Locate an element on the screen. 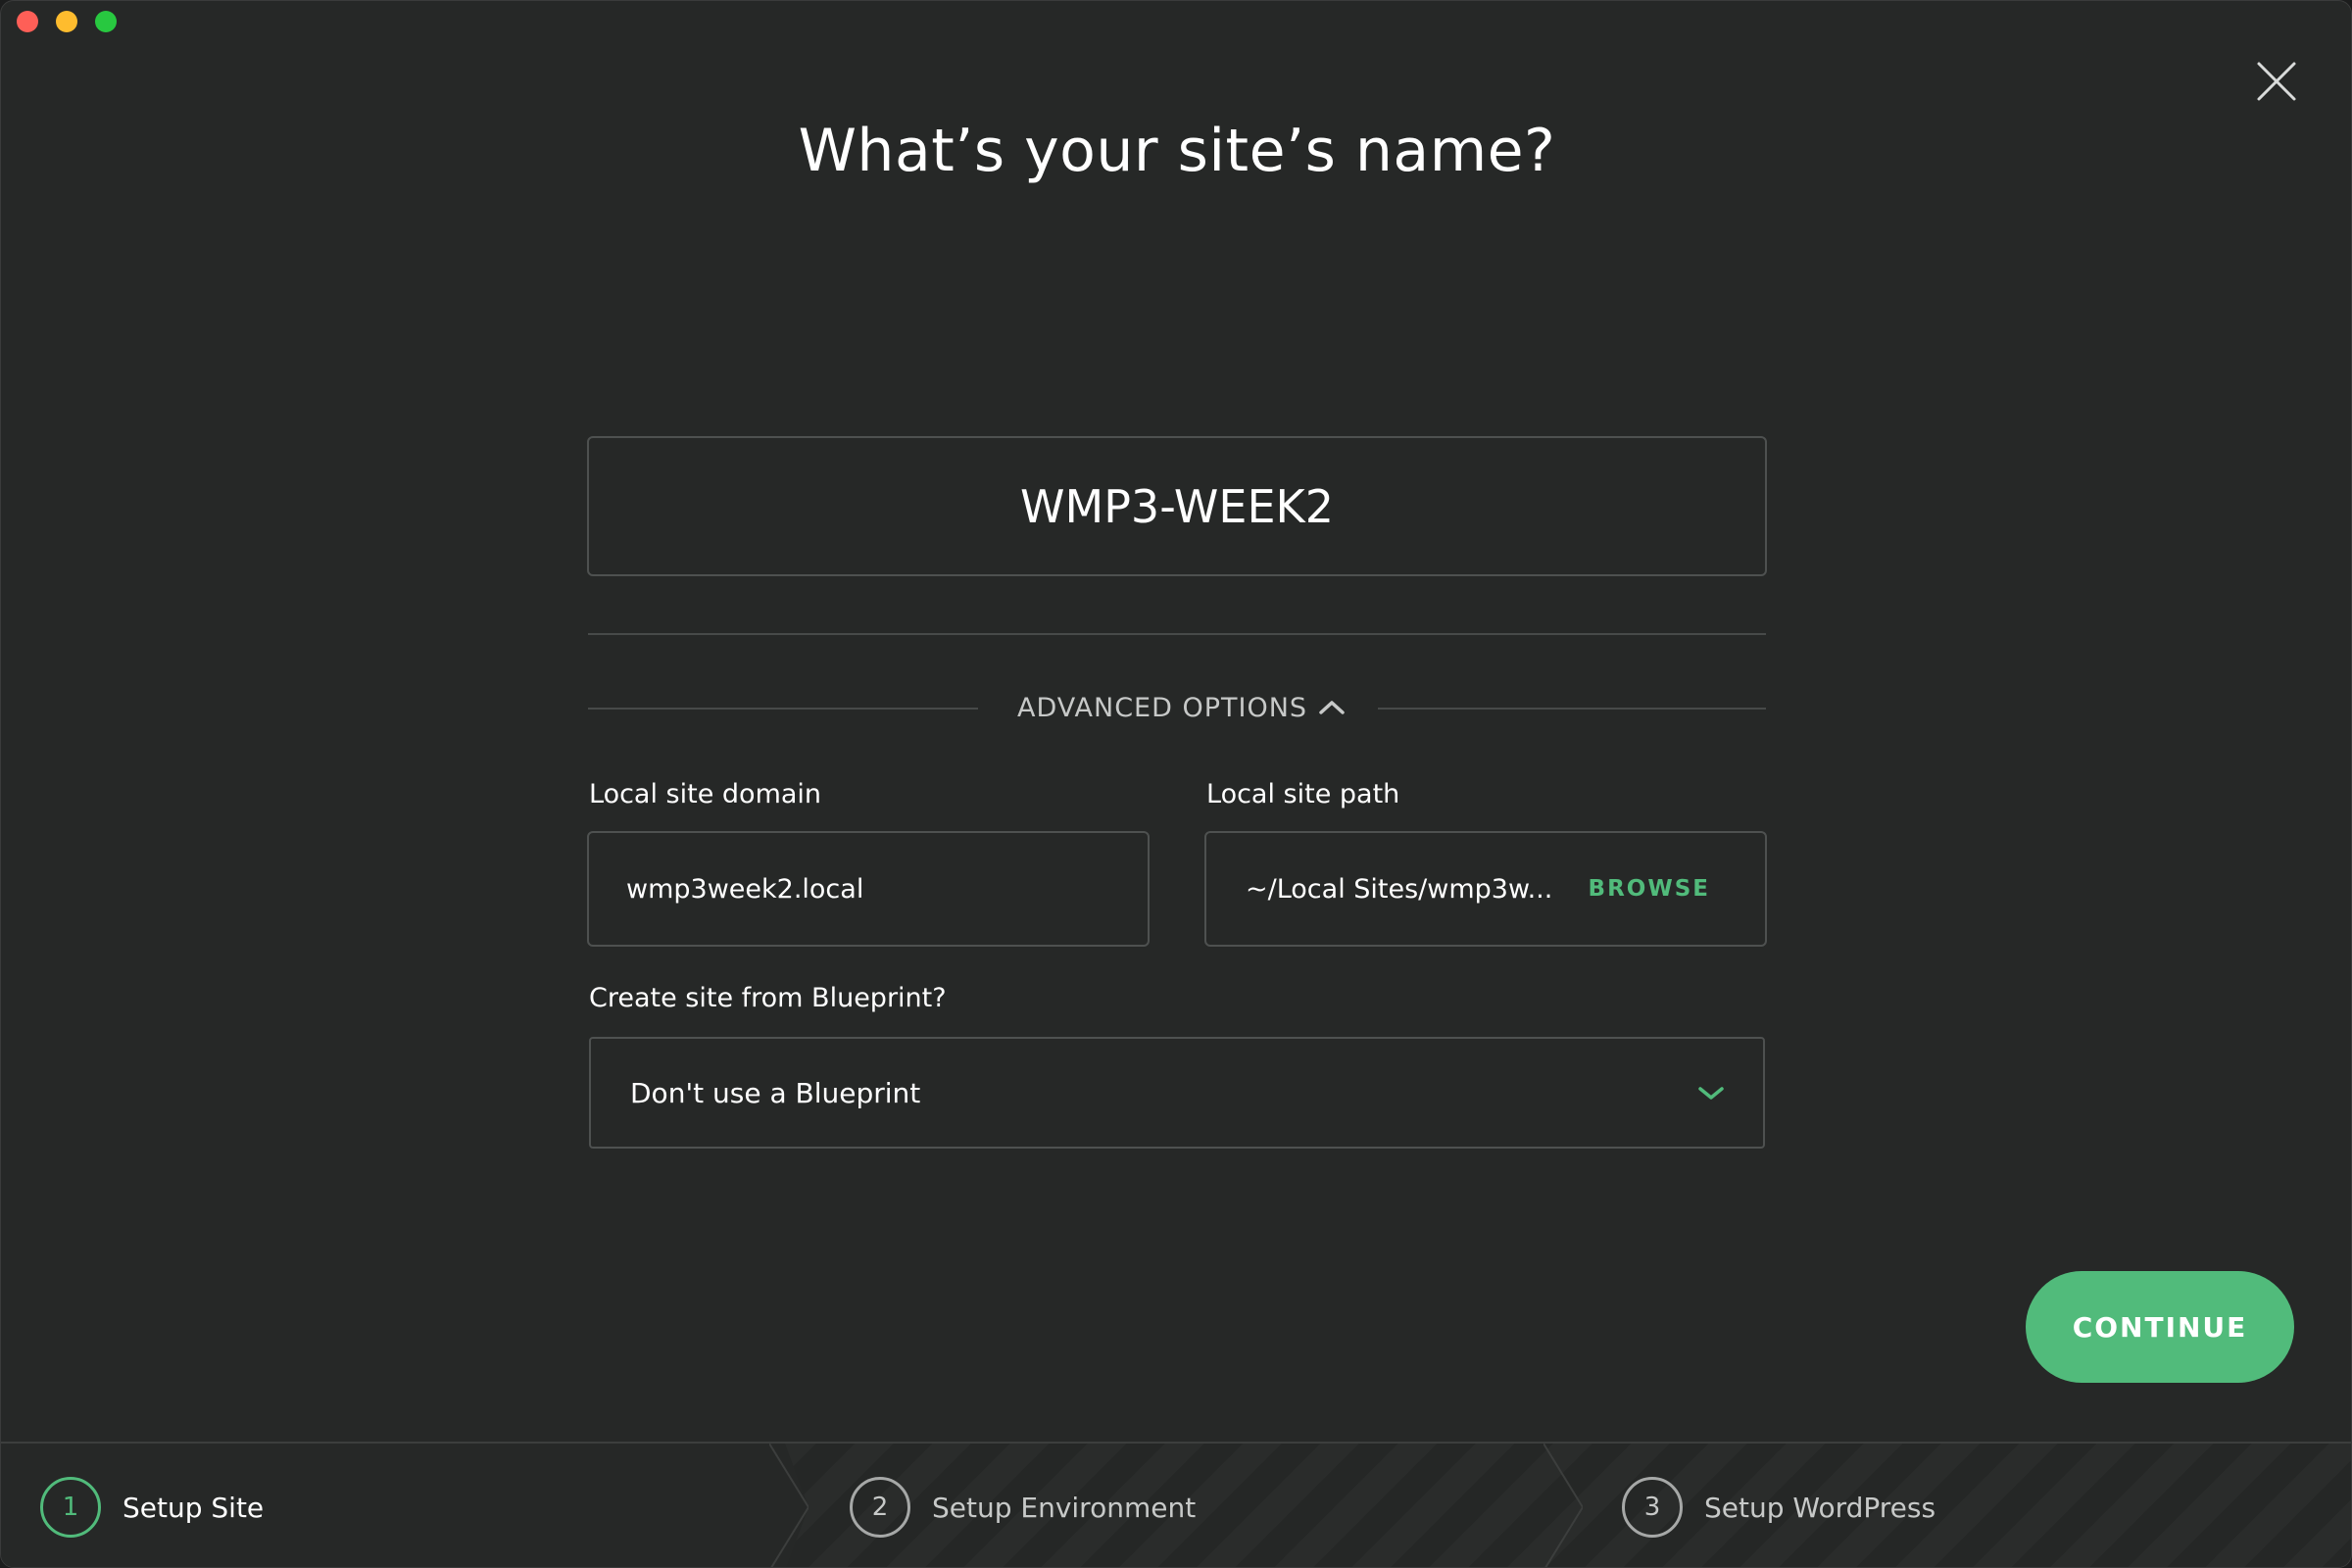 The height and width of the screenshot is (1568, 2352). step-number-badge: 3 is located at coordinates (1652, 1507).